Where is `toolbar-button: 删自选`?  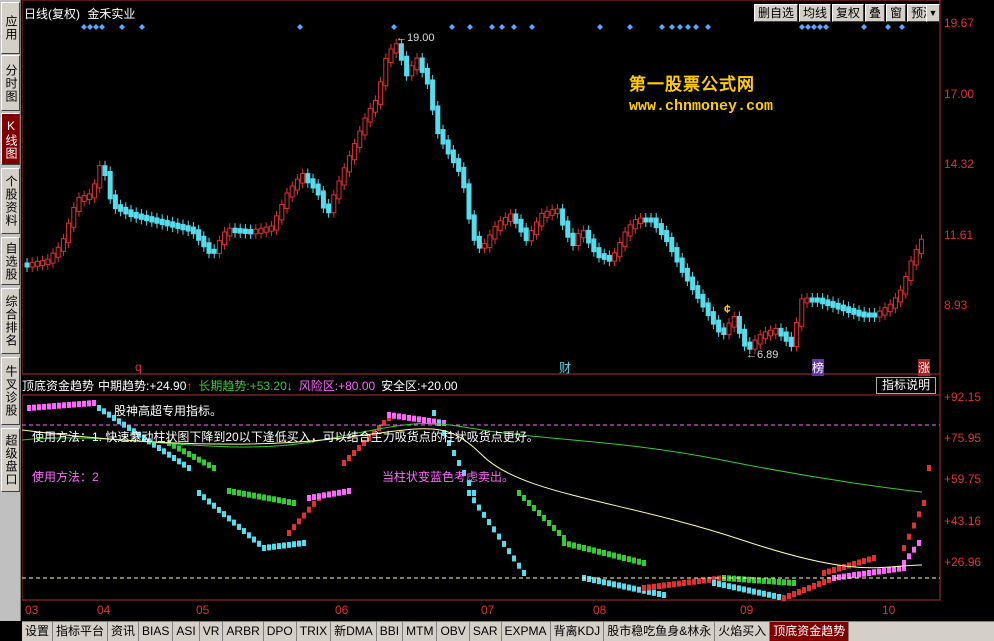 toolbar-button: 删自选 is located at coordinates (776, 13).